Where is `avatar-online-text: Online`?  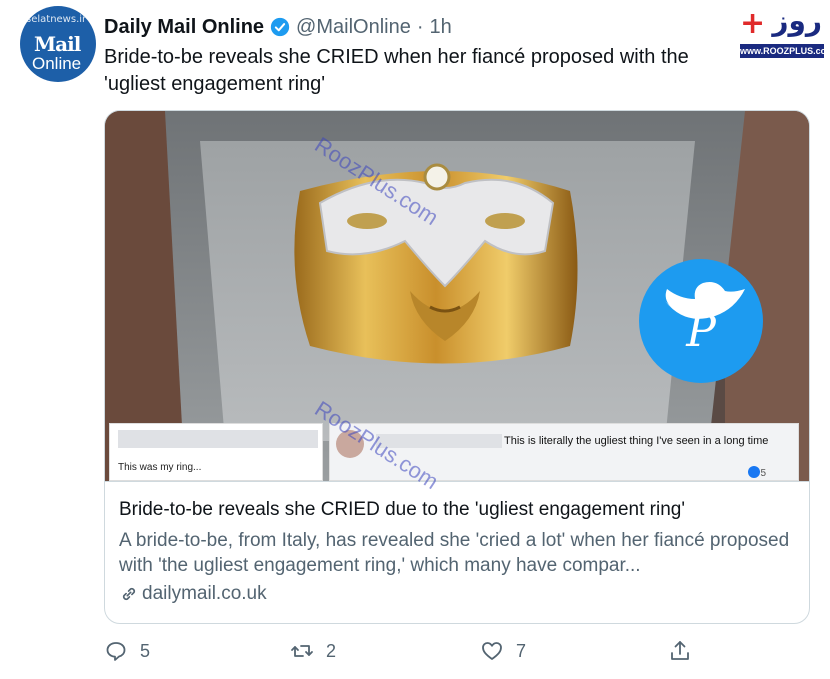 avatar-online-text: Online is located at coordinates (57, 63).